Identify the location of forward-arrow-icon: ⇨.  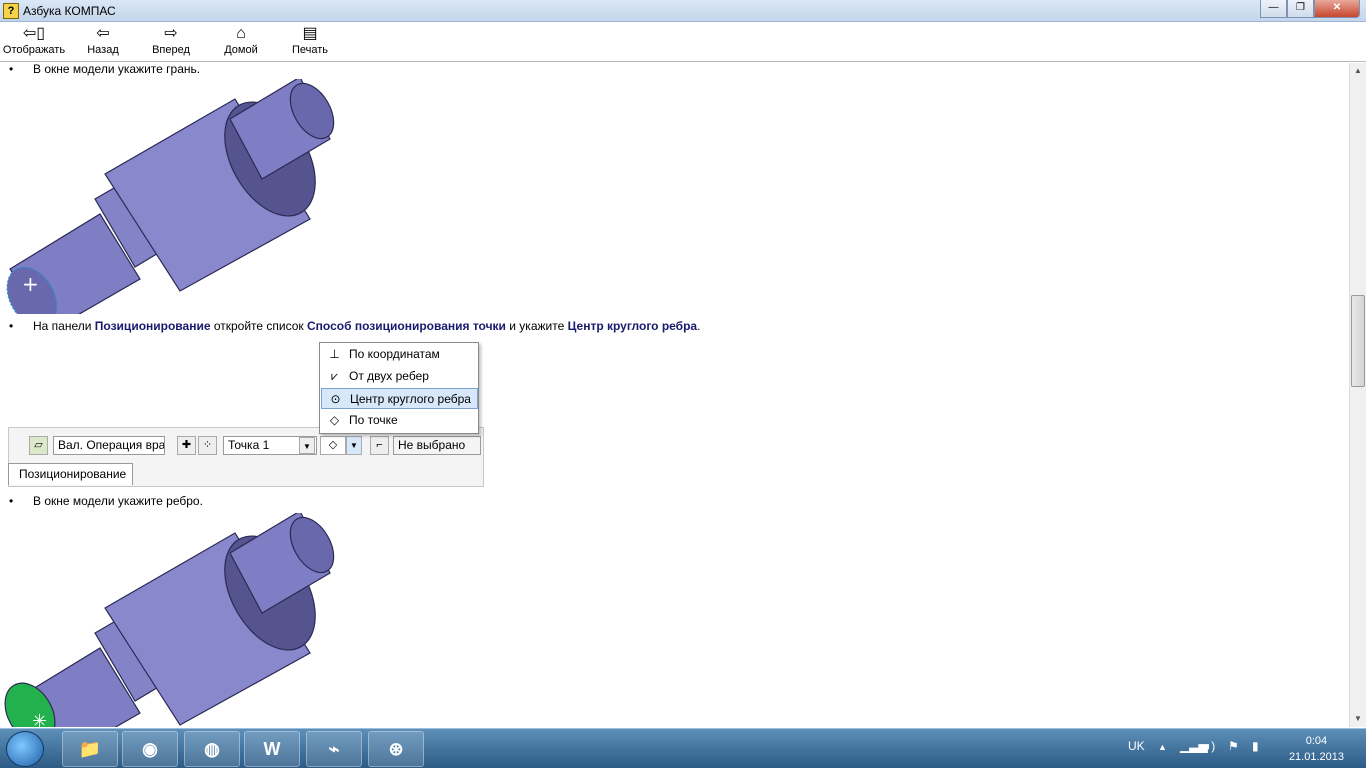
(171, 33).